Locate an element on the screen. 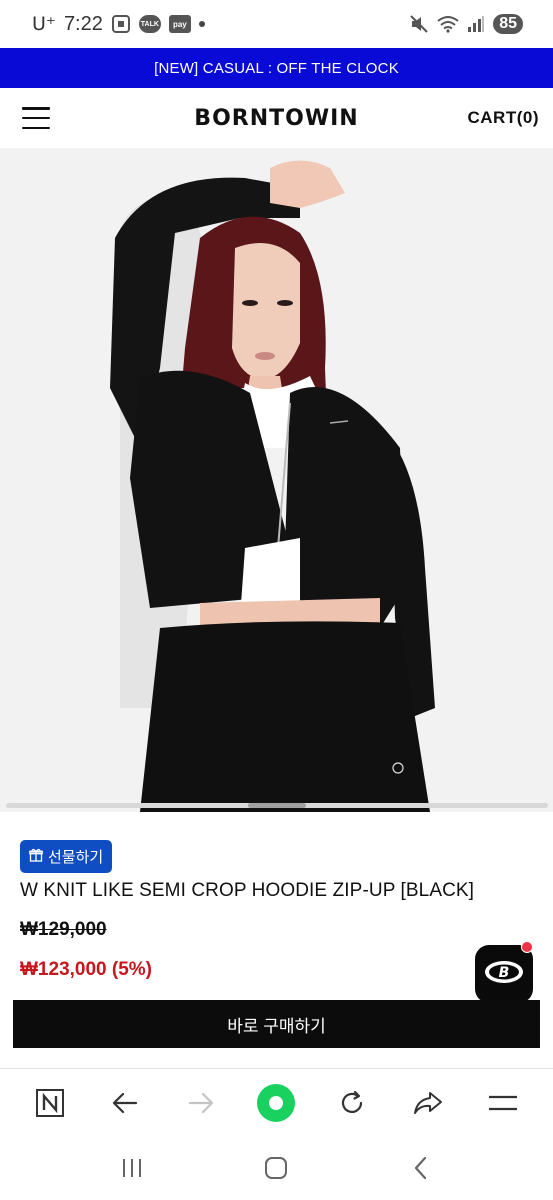 This screenshot has height=1200, width=553. chat-button: B is located at coordinates (504, 972).